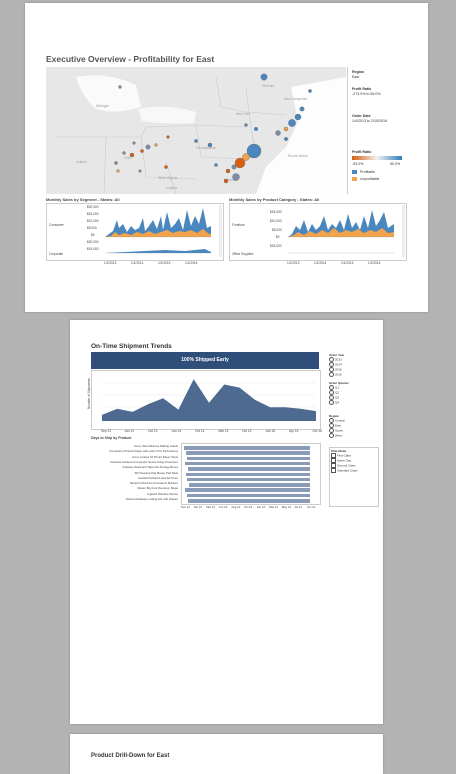  Describe the element at coordinates (226, 754) in the screenshot. I see `dashboard-page-product-drill-down: Product Drill-Down for East` at that location.